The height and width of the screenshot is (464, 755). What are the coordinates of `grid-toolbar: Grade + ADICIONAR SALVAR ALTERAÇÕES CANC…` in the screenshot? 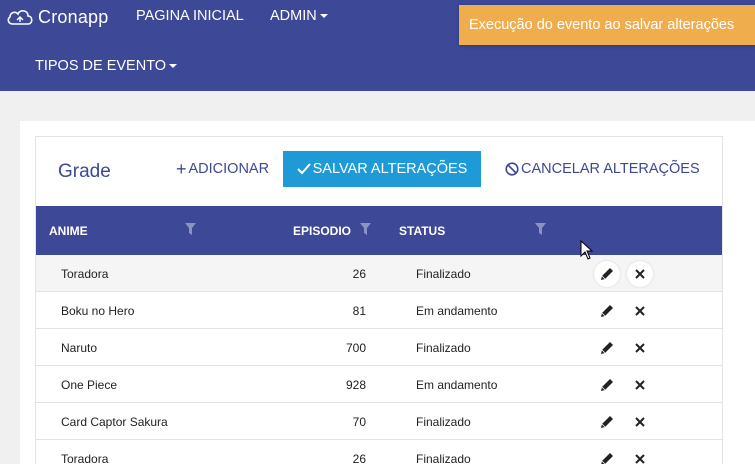 It's located at (379, 171).